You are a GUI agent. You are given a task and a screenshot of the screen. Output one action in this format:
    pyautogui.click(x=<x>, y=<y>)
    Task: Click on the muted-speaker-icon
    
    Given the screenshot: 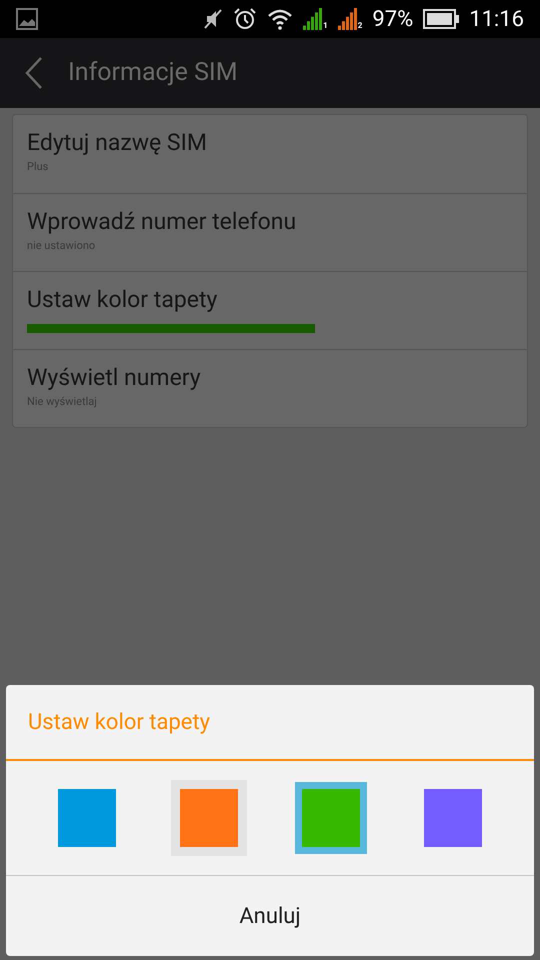 What is the action you would take?
    pyautogui.click(x=213, y=19)
    